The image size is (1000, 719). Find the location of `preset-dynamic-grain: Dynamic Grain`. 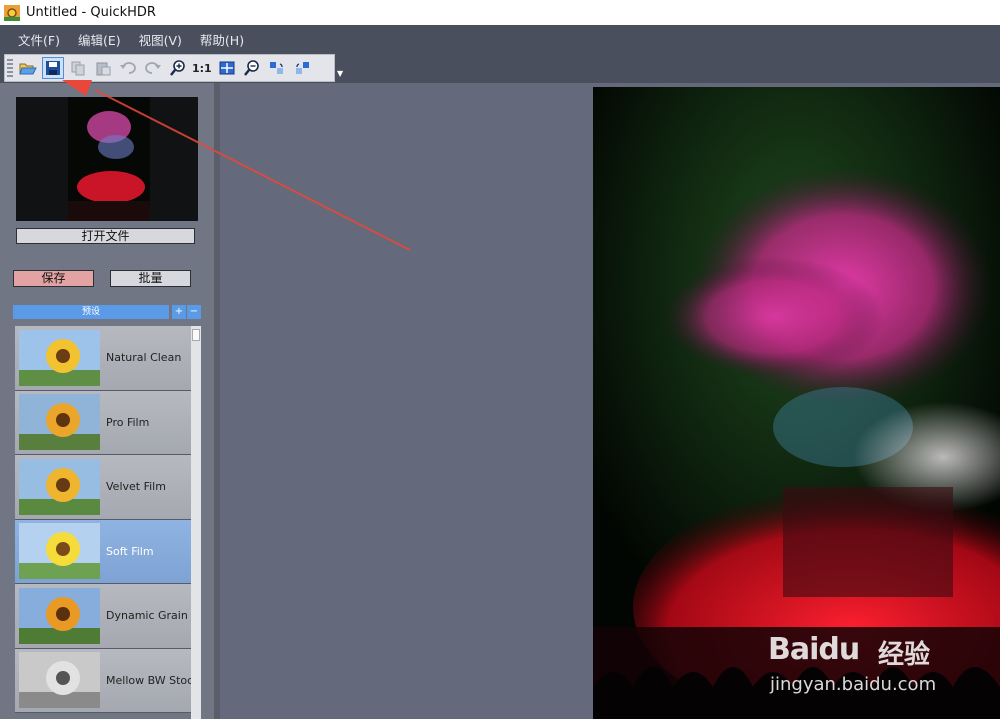

preset-dynamic-grain: Dynamic Grain is located at coordinates (103, 616).